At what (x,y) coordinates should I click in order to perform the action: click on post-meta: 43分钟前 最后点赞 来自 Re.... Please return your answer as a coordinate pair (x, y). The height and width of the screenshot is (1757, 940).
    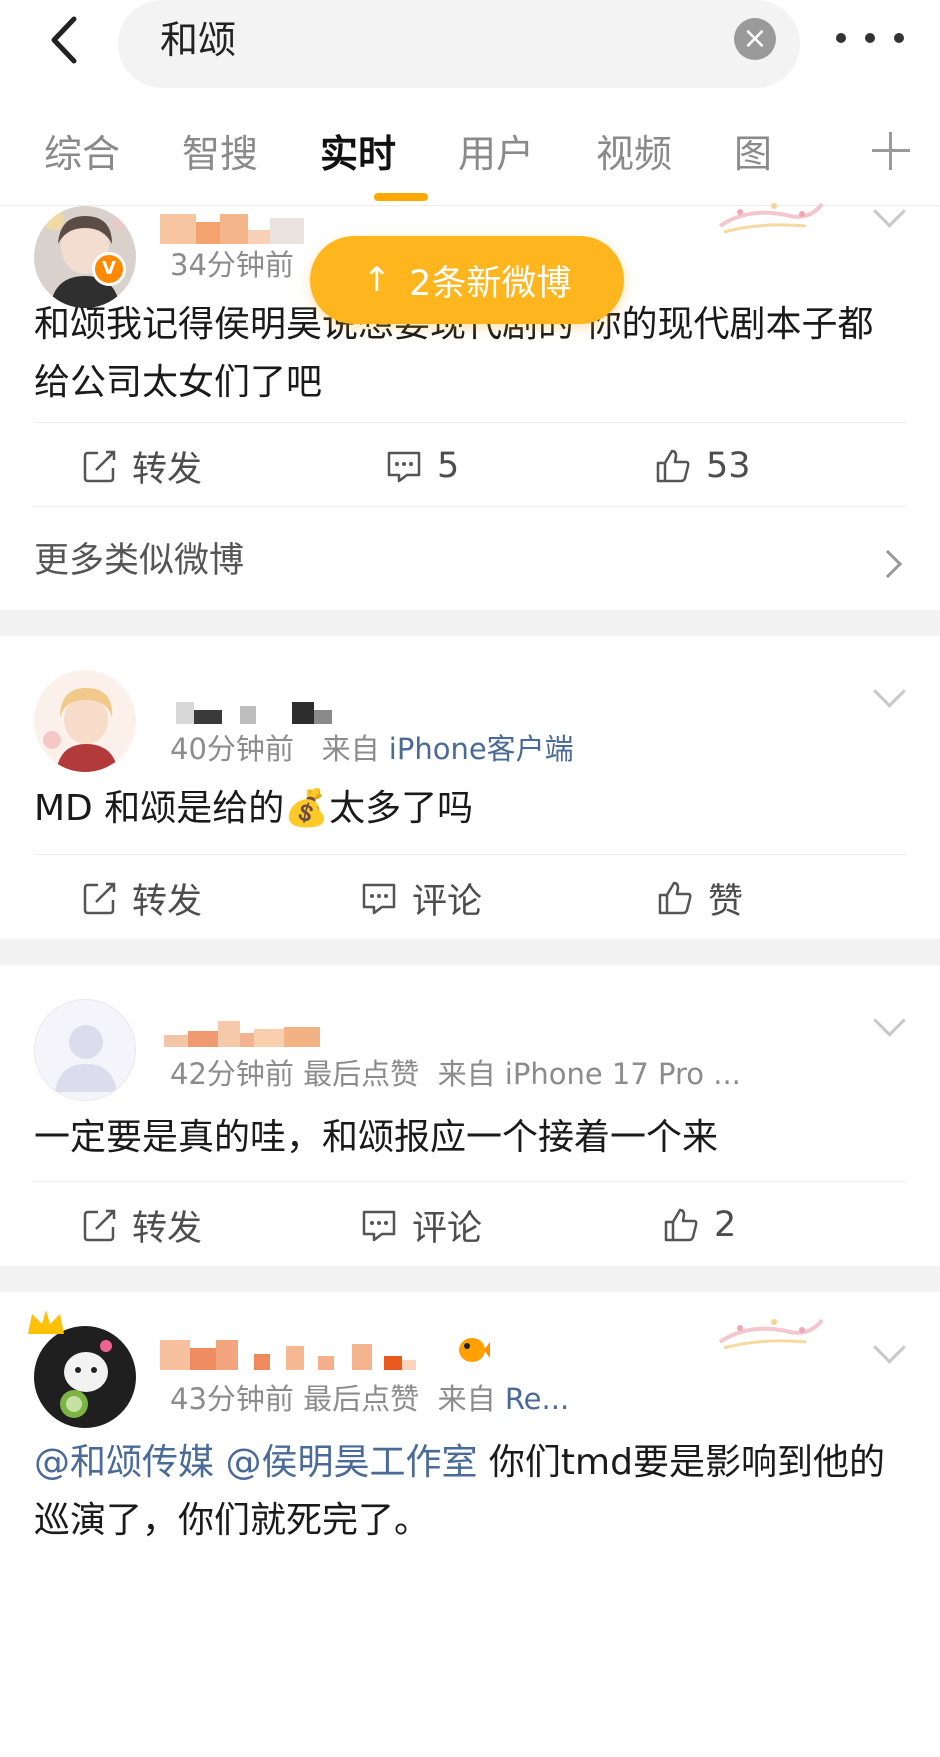
    Looking at the image, I should click on (369, 1399).